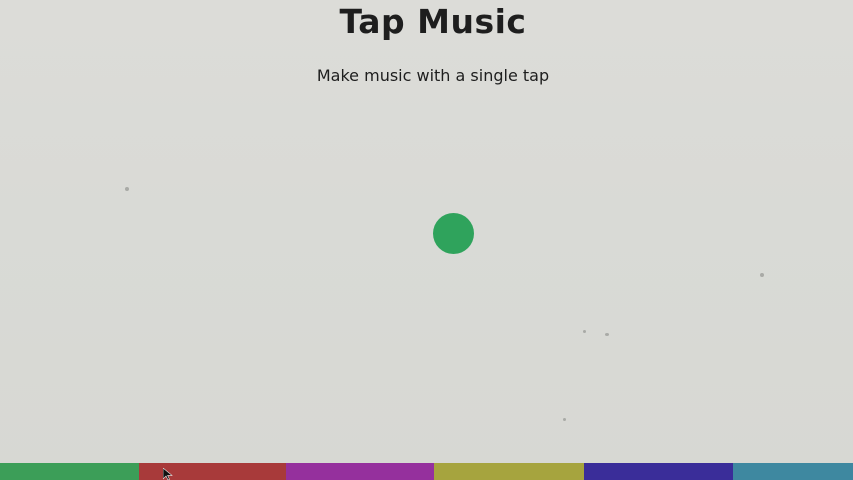 Image resolution: width=853 pixels, height=480 pixels. I want to click on page-subtitle: Make music with a single tap, so click(433, 75).